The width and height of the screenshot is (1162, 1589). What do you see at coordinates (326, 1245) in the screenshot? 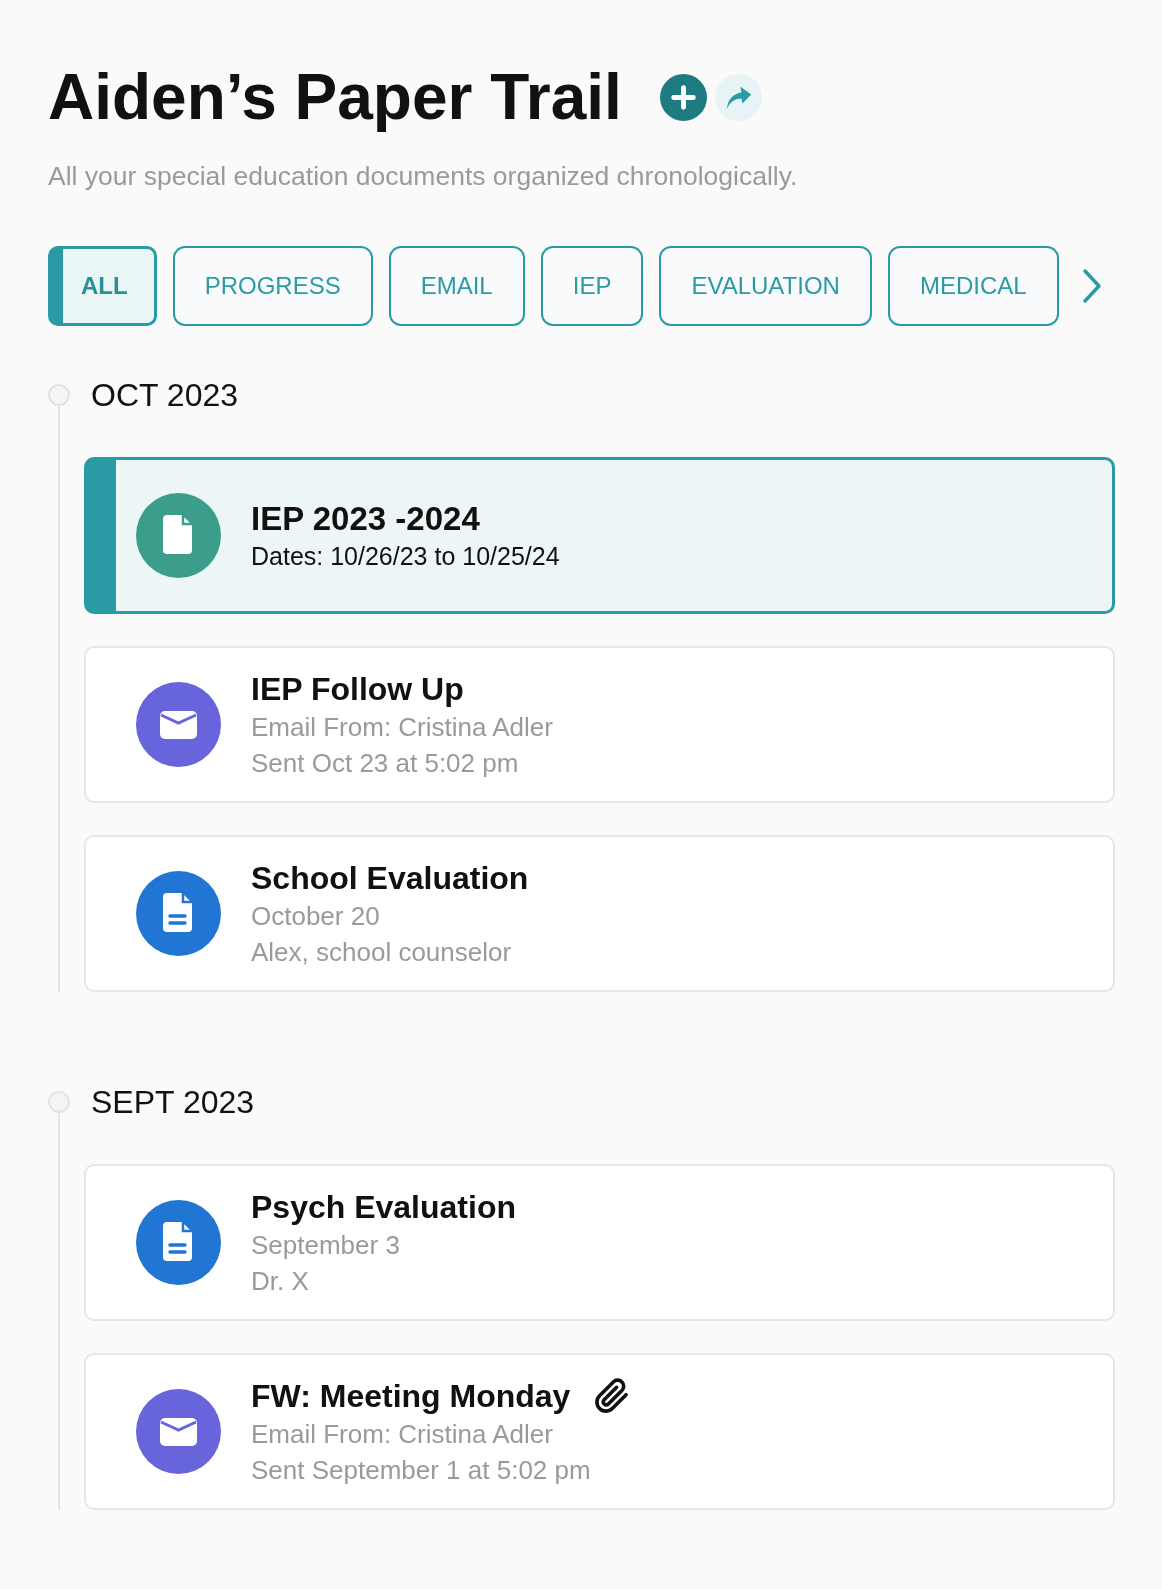
I see `document-detail: September 3` at bounding box center [326, 1245].